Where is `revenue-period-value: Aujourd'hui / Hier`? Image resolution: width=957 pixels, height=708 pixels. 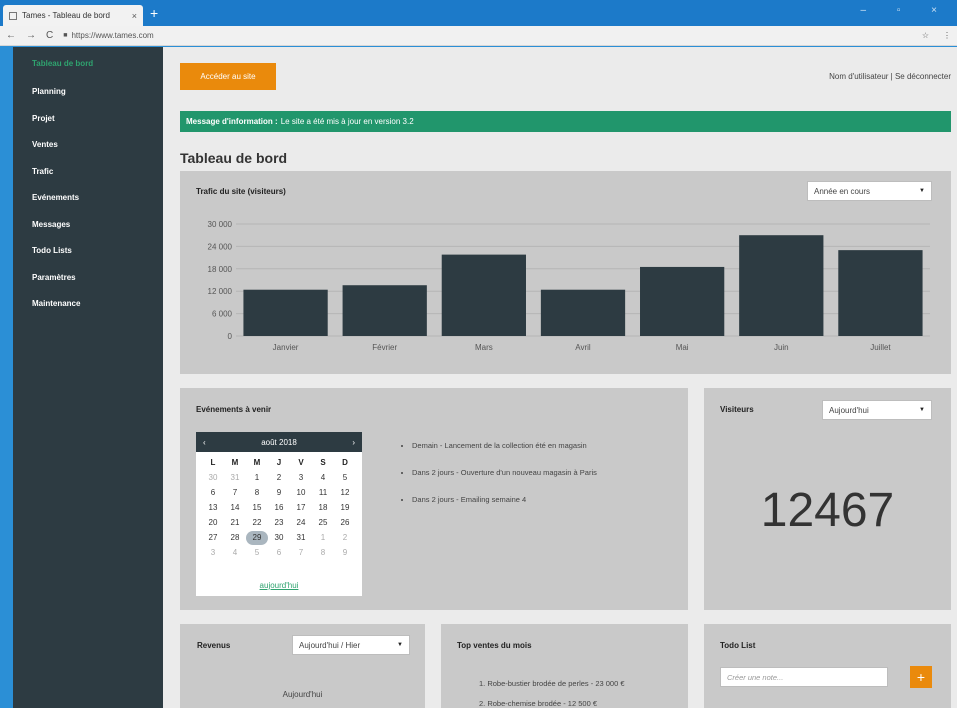 revenue-period-value: Aujourd'hui / Hier is located at coordinates (330, 645).